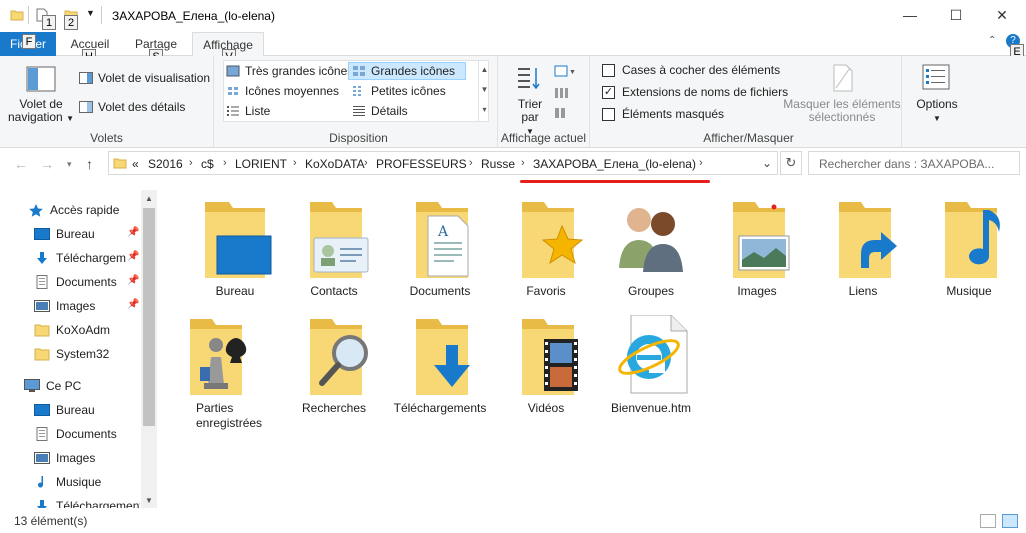  Describe the element at coordinates (282, 91) in the screenshot. I see `layout-medium-icons: Icônes moyennes` at that location.